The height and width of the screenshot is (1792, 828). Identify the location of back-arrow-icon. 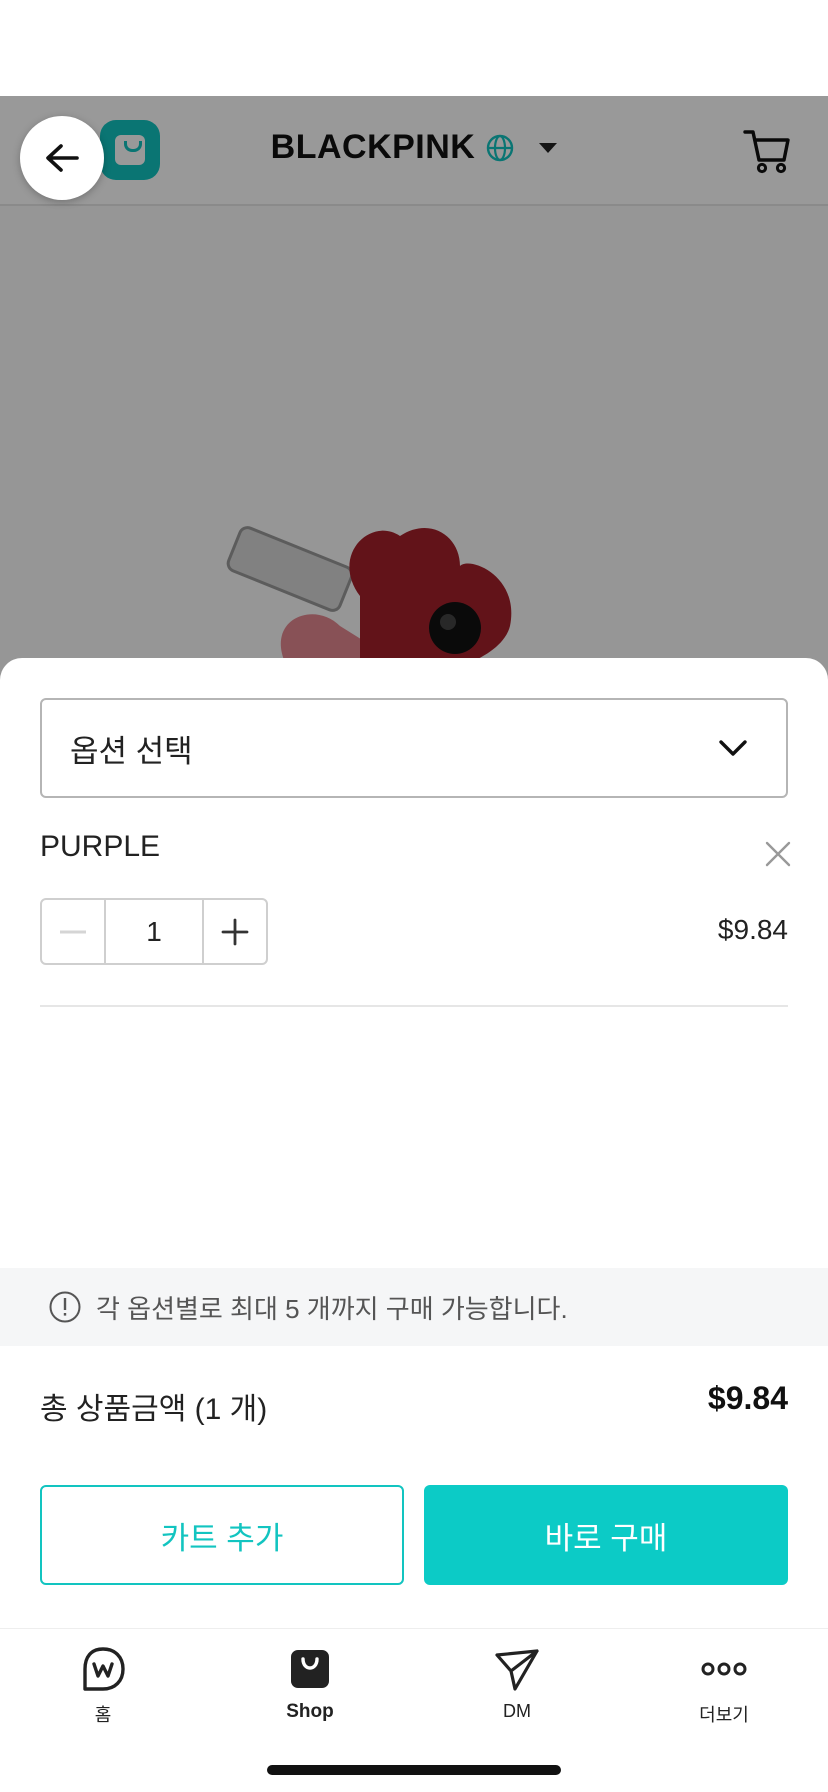
(62, 158).